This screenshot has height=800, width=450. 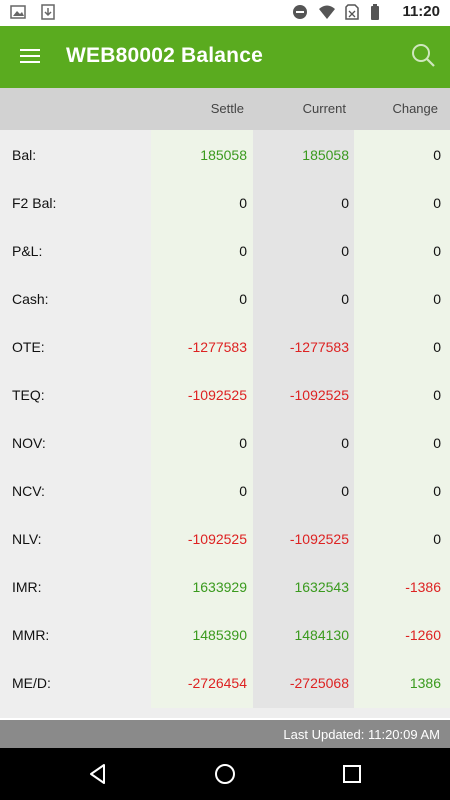 I want to click on table-row: NCV: 0 0 0, so click(x=225, y=490).